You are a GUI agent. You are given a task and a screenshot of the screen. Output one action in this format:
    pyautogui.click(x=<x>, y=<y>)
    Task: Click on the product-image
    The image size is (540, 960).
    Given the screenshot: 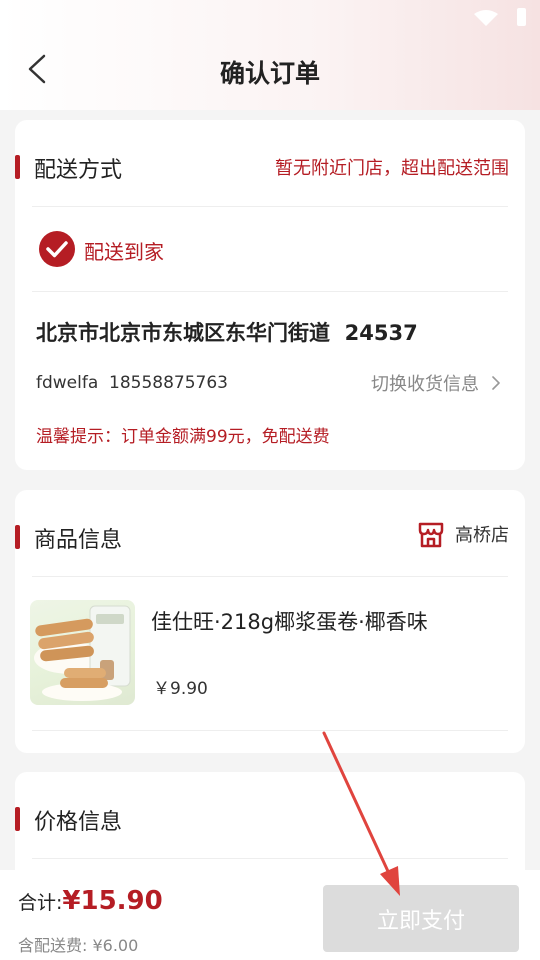 What is the action you would take?
    pyautogui.click(x=82, y=652)
    